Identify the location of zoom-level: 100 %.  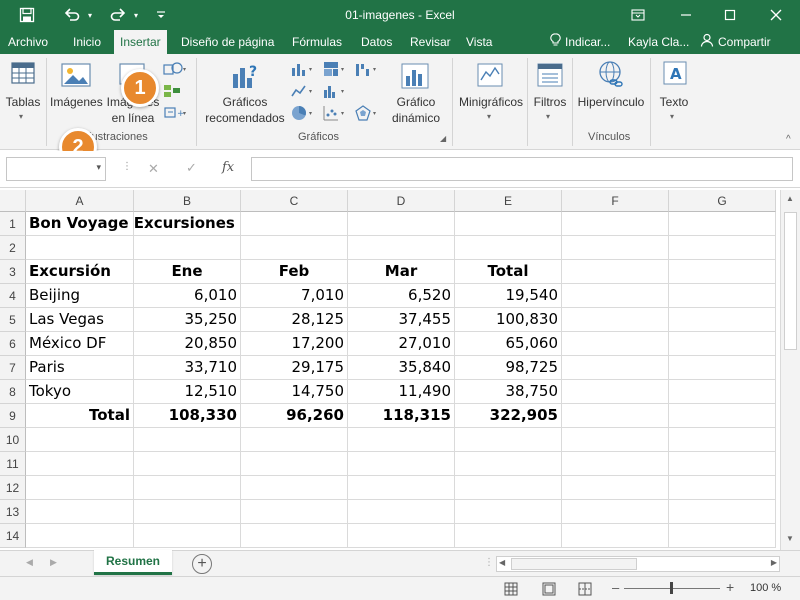
(765, 588).